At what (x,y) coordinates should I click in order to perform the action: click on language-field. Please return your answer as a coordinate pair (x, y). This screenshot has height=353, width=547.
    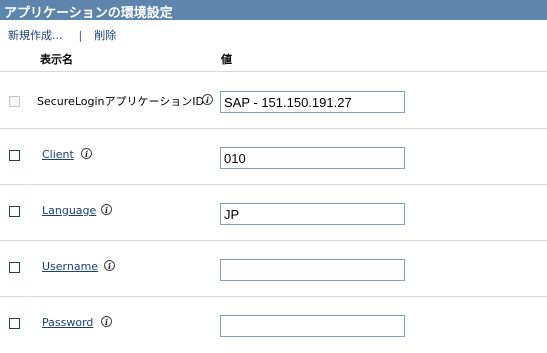
    Looking at the image, I should click on (312, 214).